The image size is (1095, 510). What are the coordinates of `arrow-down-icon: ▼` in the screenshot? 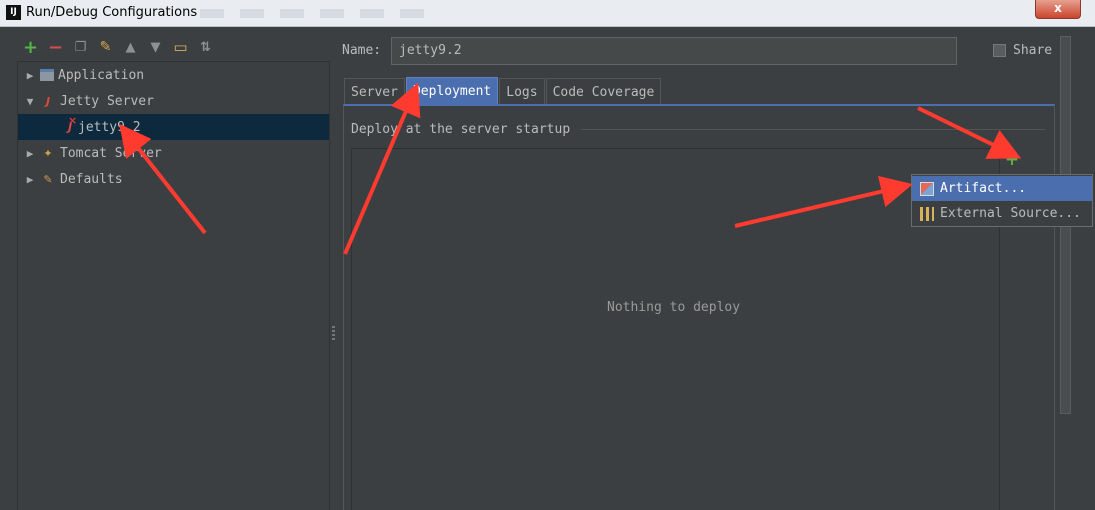 It's located at (155, 47).